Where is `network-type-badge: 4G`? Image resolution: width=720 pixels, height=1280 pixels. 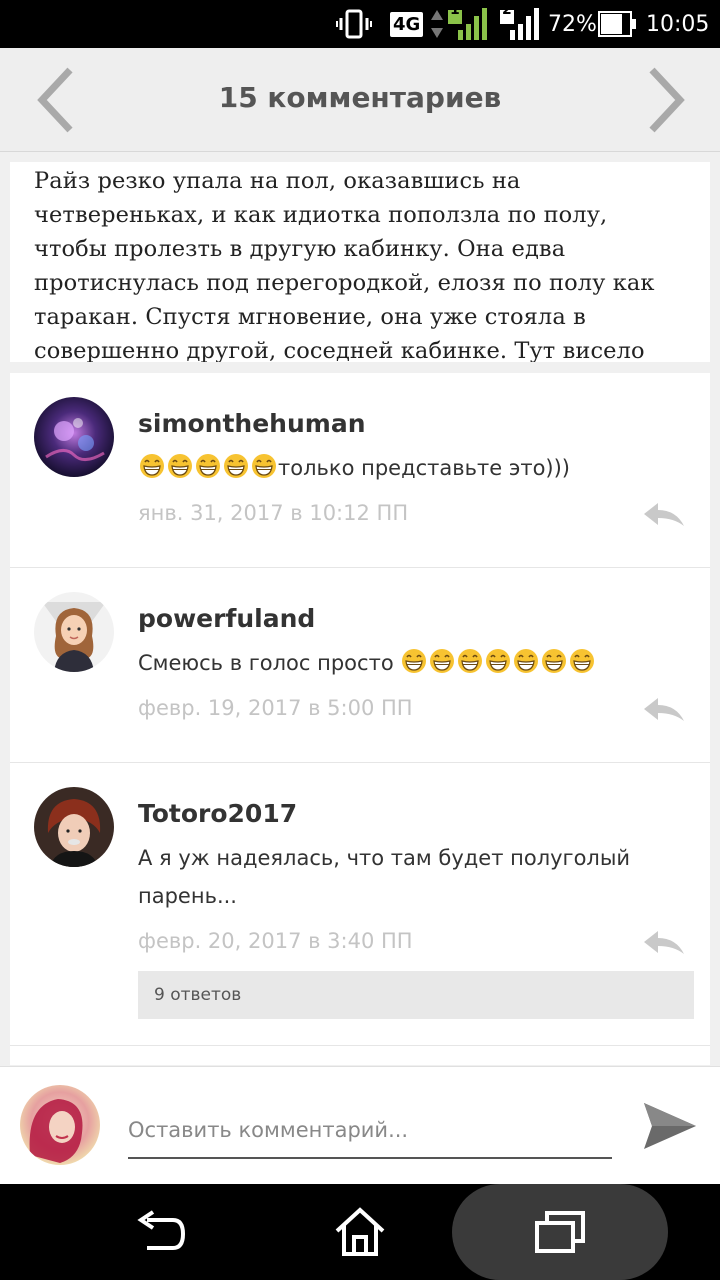
network-type-badge: 4G is located at coordinates (407, 24).